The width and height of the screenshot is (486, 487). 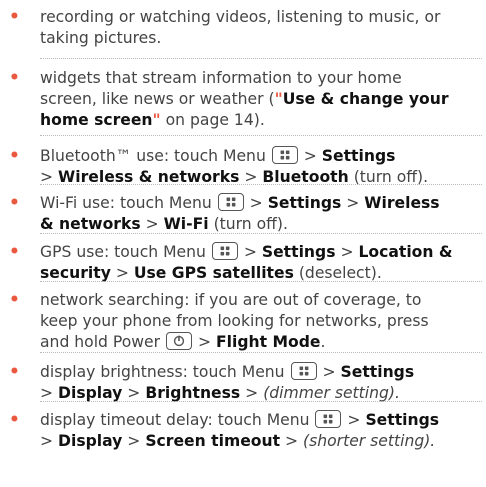 I want to click on text-run: ., so click(x=323, y=342).